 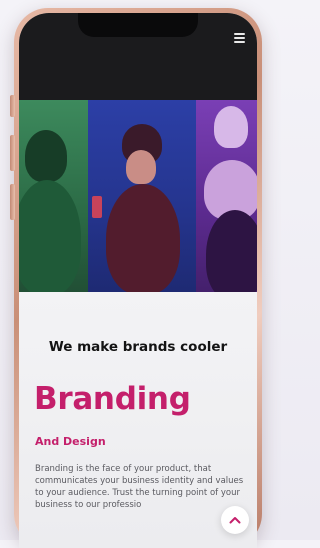 I want to click on phone-notch, so click(x=138, y=25).